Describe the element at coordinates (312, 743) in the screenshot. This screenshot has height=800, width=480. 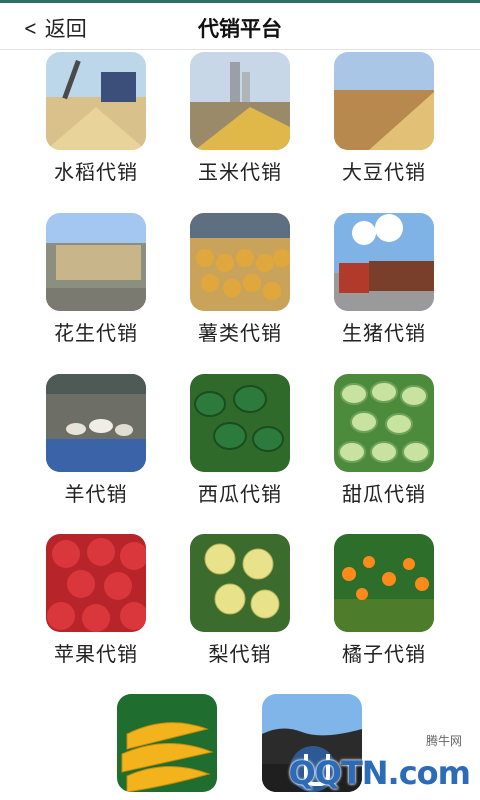
I see `coal-image` at that location.